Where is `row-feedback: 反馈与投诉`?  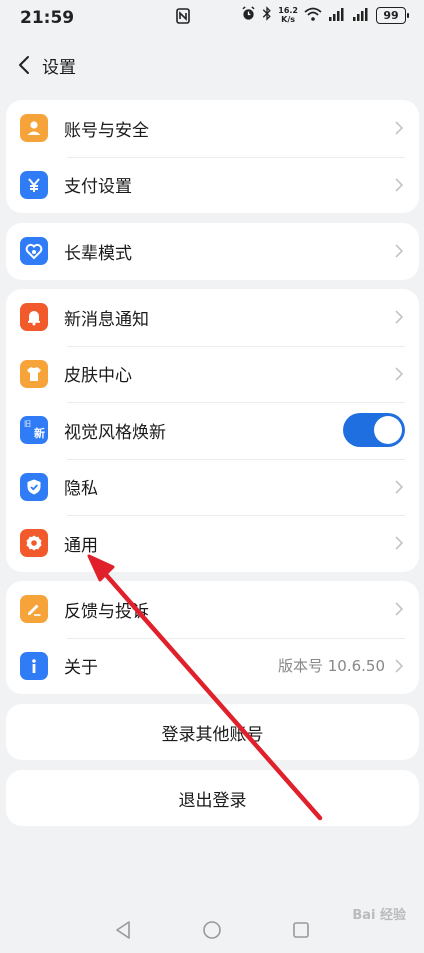
row-feedback: 反馈与投诉 is located at coordinates (212, 609).